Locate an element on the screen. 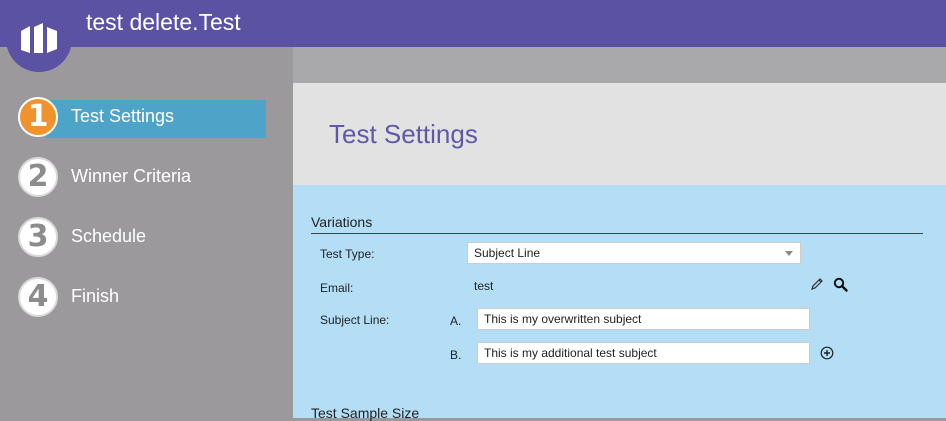 The image size is (946, 421). step-label: Test Settings is located at coordinates (123, 116).